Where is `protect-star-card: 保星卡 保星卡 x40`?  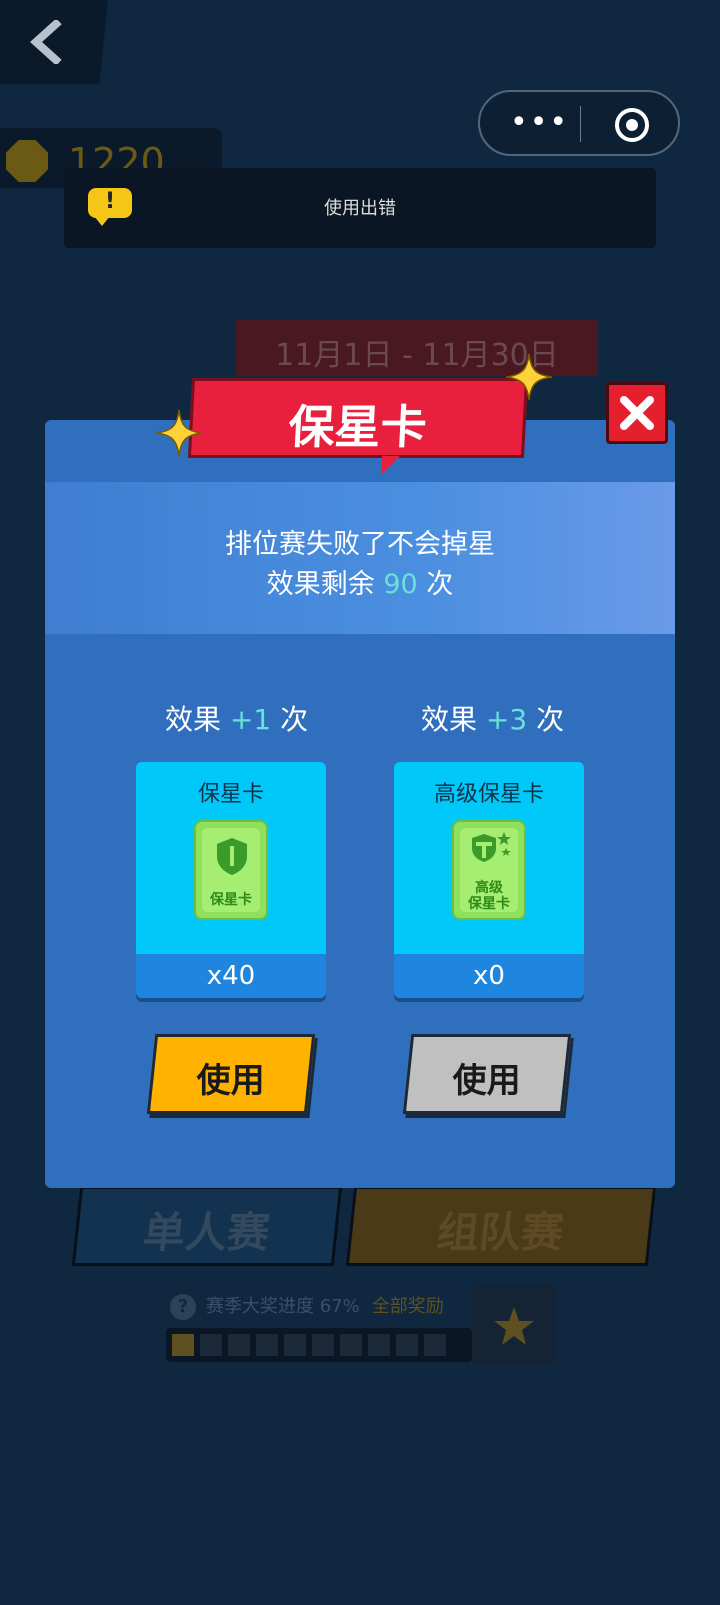
protect-star-card: 保星卡 保星卡 x40 is located at coordinates (231, 880).